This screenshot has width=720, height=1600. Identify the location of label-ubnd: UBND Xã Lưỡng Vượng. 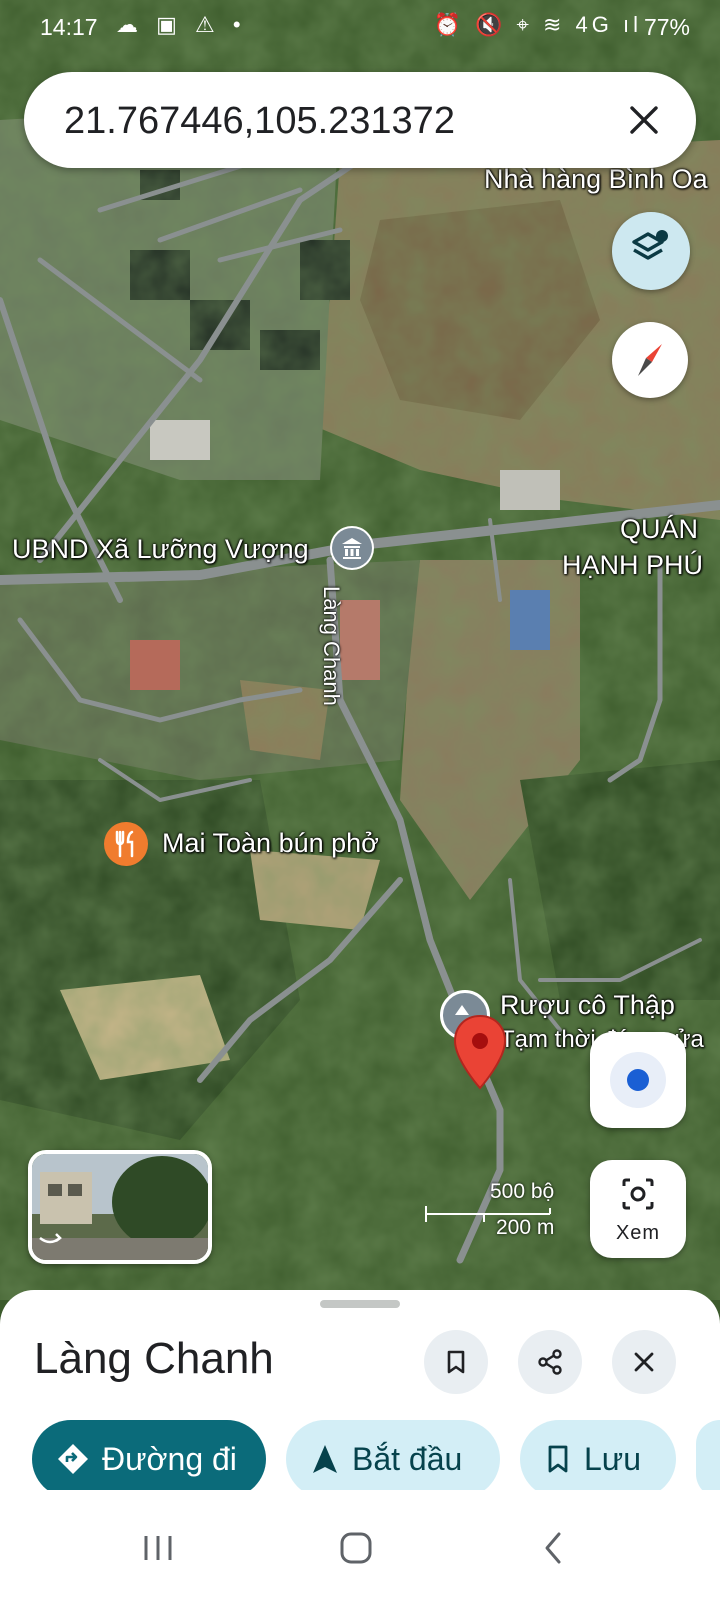
(160, 549).